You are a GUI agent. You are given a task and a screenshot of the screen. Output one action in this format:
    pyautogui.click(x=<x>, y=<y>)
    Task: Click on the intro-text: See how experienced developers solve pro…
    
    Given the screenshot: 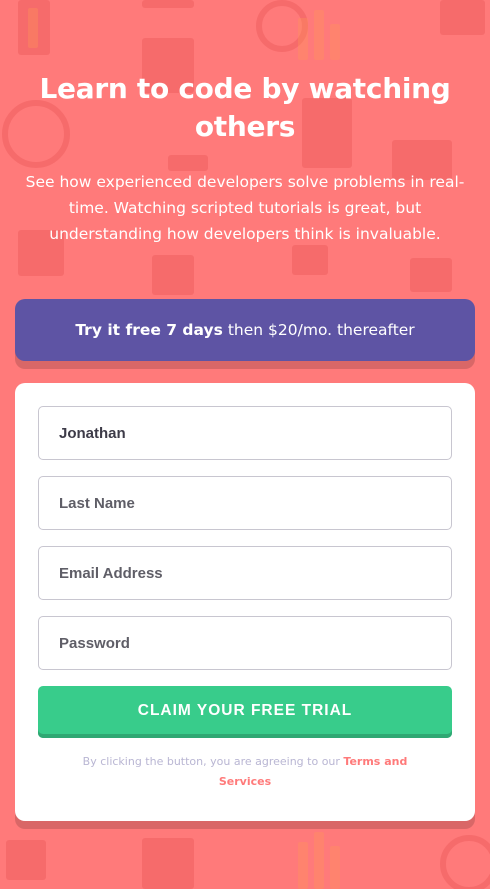 What is the action you would take?
    pyautogui.click(x=245, y=208)
    